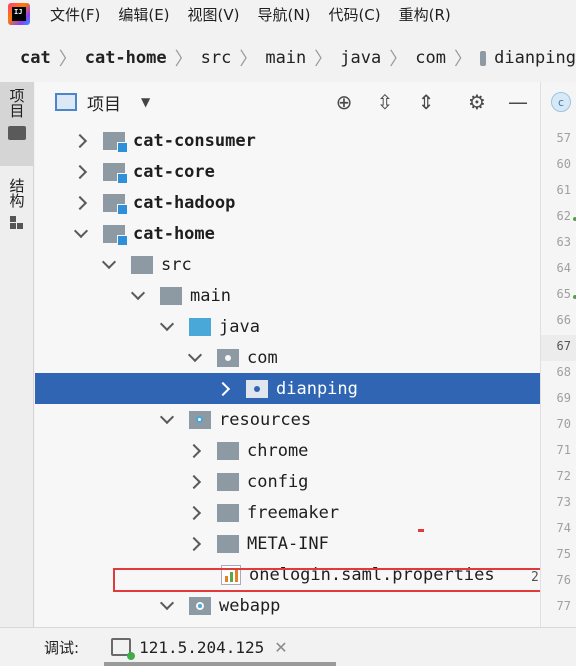 The height and width of the screenshot is (666, 576). Describe the element at coordinates (200, 605) in the screenshot. I see `web-folder-icon` at that location.